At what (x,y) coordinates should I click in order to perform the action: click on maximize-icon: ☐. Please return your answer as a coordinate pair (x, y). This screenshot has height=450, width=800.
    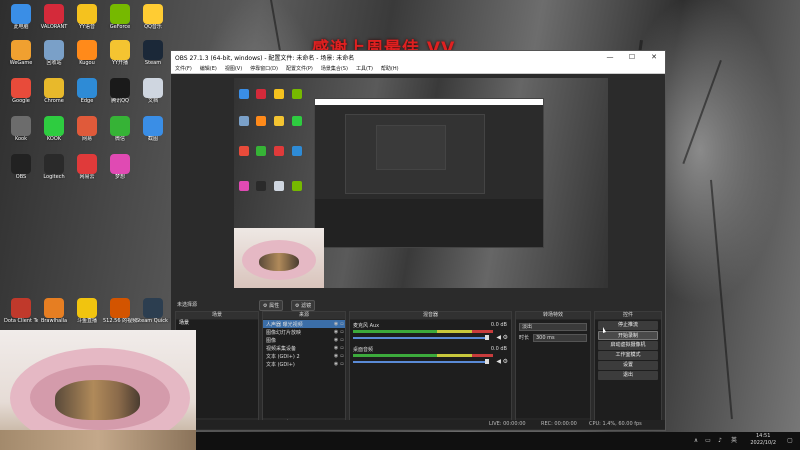
    Looking at the image, I should click on (632, 57).